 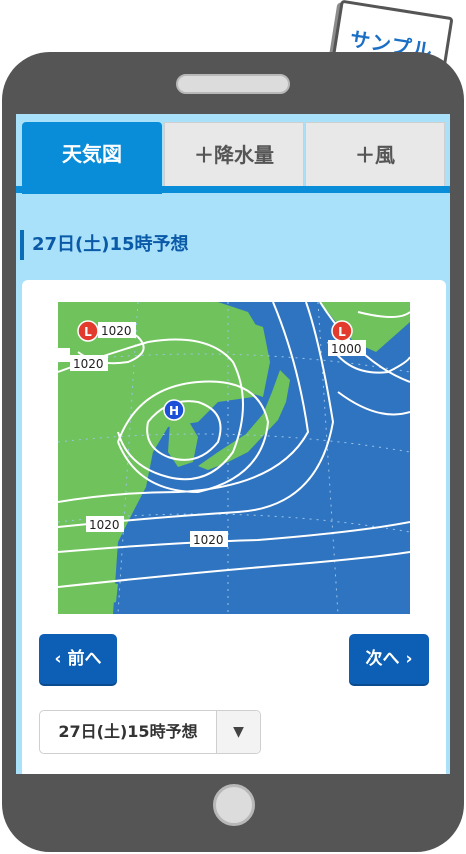 What do you see at coordinates (234, 154) in the screenshot?
I see `tab-precipitation: ＋降水量` at bounding box center [234, 154].